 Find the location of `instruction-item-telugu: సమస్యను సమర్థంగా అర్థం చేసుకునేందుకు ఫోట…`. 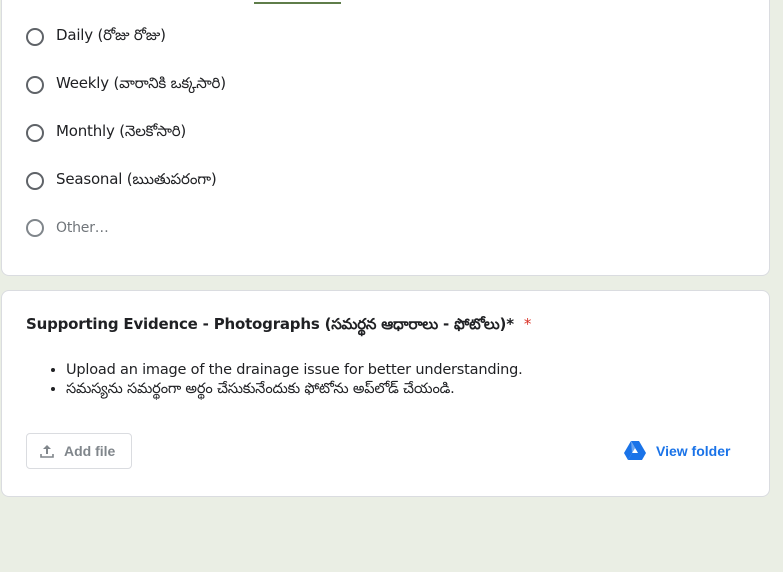

instruction-item-telugu: సమస్యను సమర్థంగా అర్థం చేసుకునేందుకు ఫోట… is located at coordinates (294, 389).